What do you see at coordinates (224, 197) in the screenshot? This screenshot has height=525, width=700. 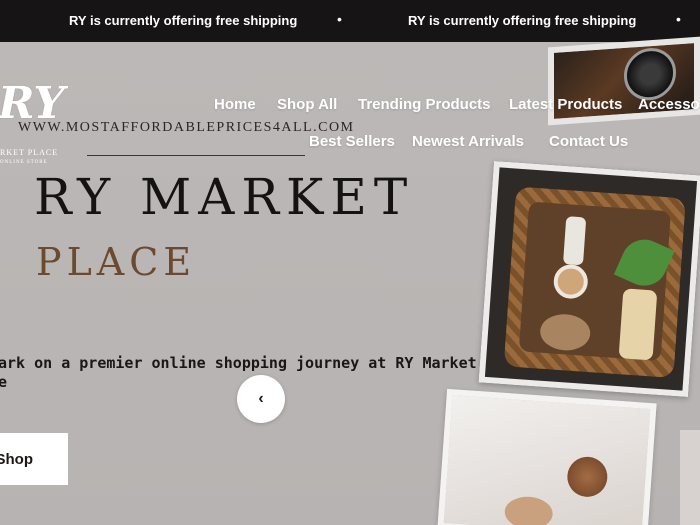 I see `hero-title: RY MARKET` at bounding box center [224, 197].